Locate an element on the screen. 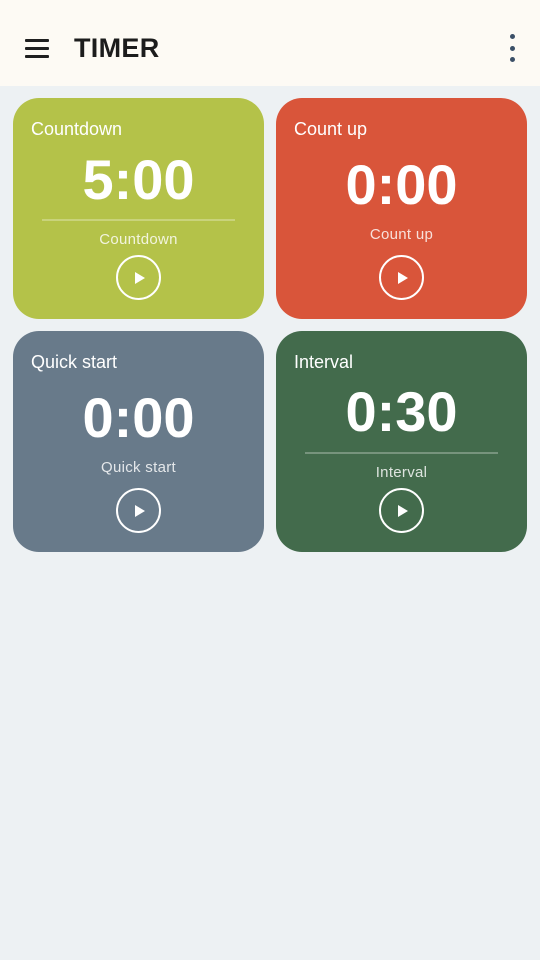 This screenshot has width=540, height=960. app-title: TIMER is located at coordinates (117, 48).